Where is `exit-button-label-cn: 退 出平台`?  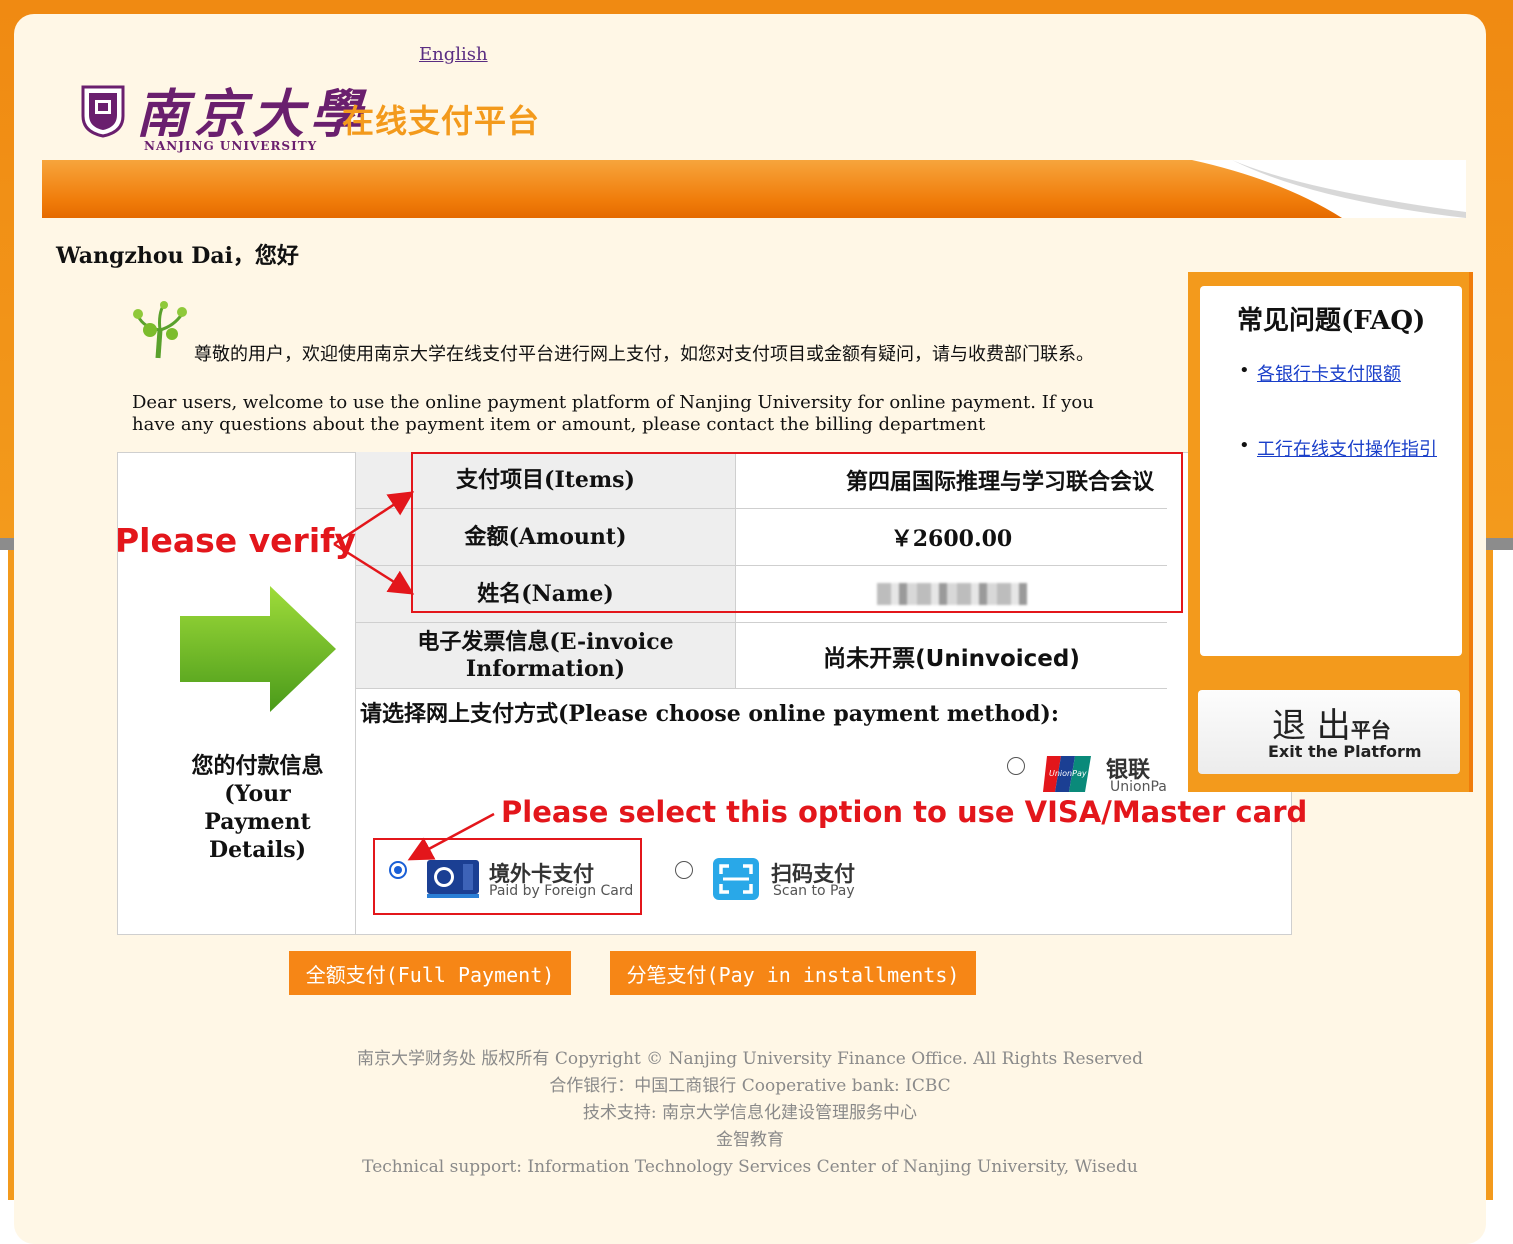
exit-button-label-cn: 退 出平台 is located at coordinates (1331, 726).